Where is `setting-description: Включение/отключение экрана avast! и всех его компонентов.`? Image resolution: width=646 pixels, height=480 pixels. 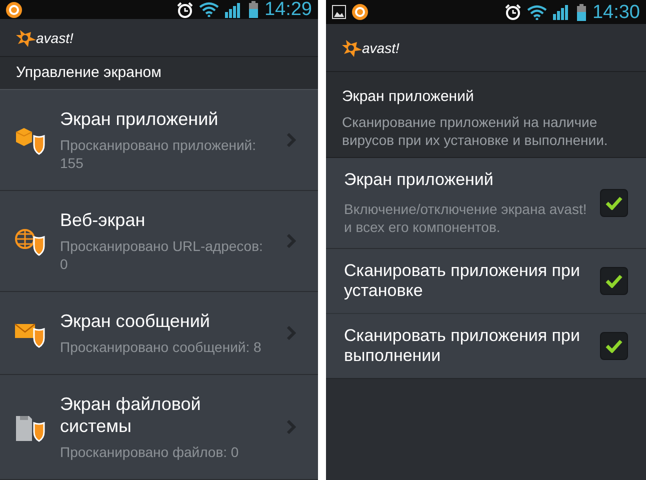
setting-description: Включение/отключение экрана avast! и всех его компонентов. is located at coordinates (466, 218).